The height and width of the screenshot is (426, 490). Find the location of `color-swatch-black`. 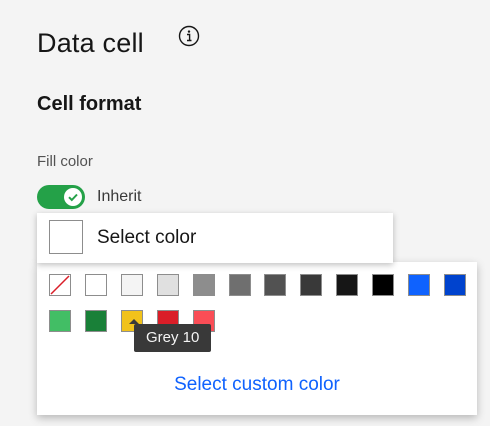

color-swatch-black is located at coordinates (383, 285).